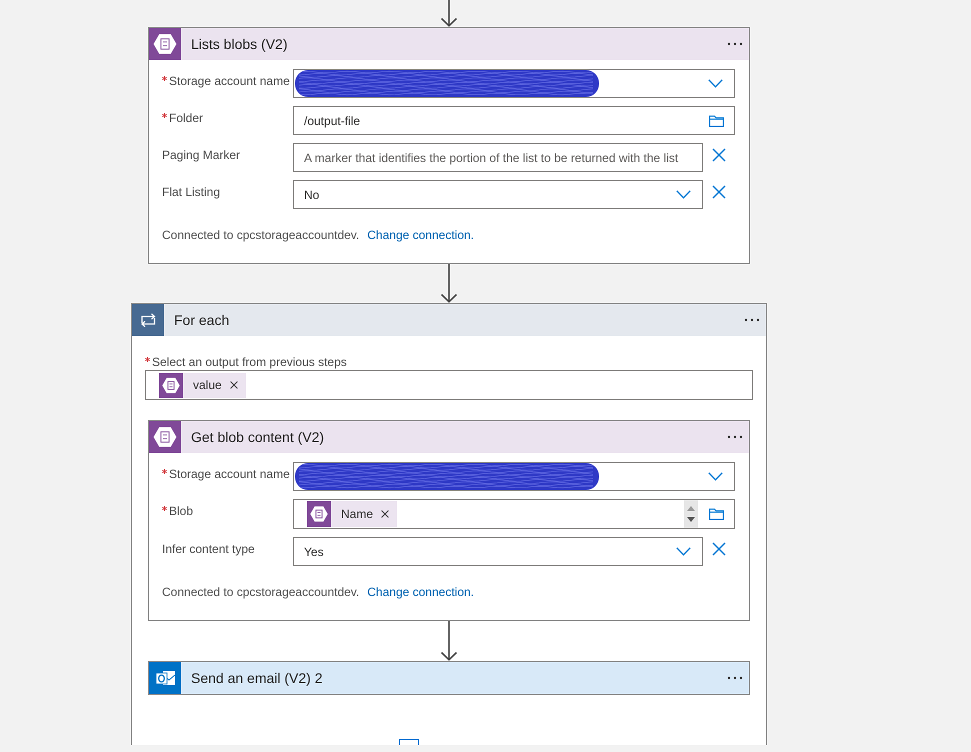  Describe the element at coordinates (498, 551) in the screenshot. I see `dropdown-field: Yes` at that location.